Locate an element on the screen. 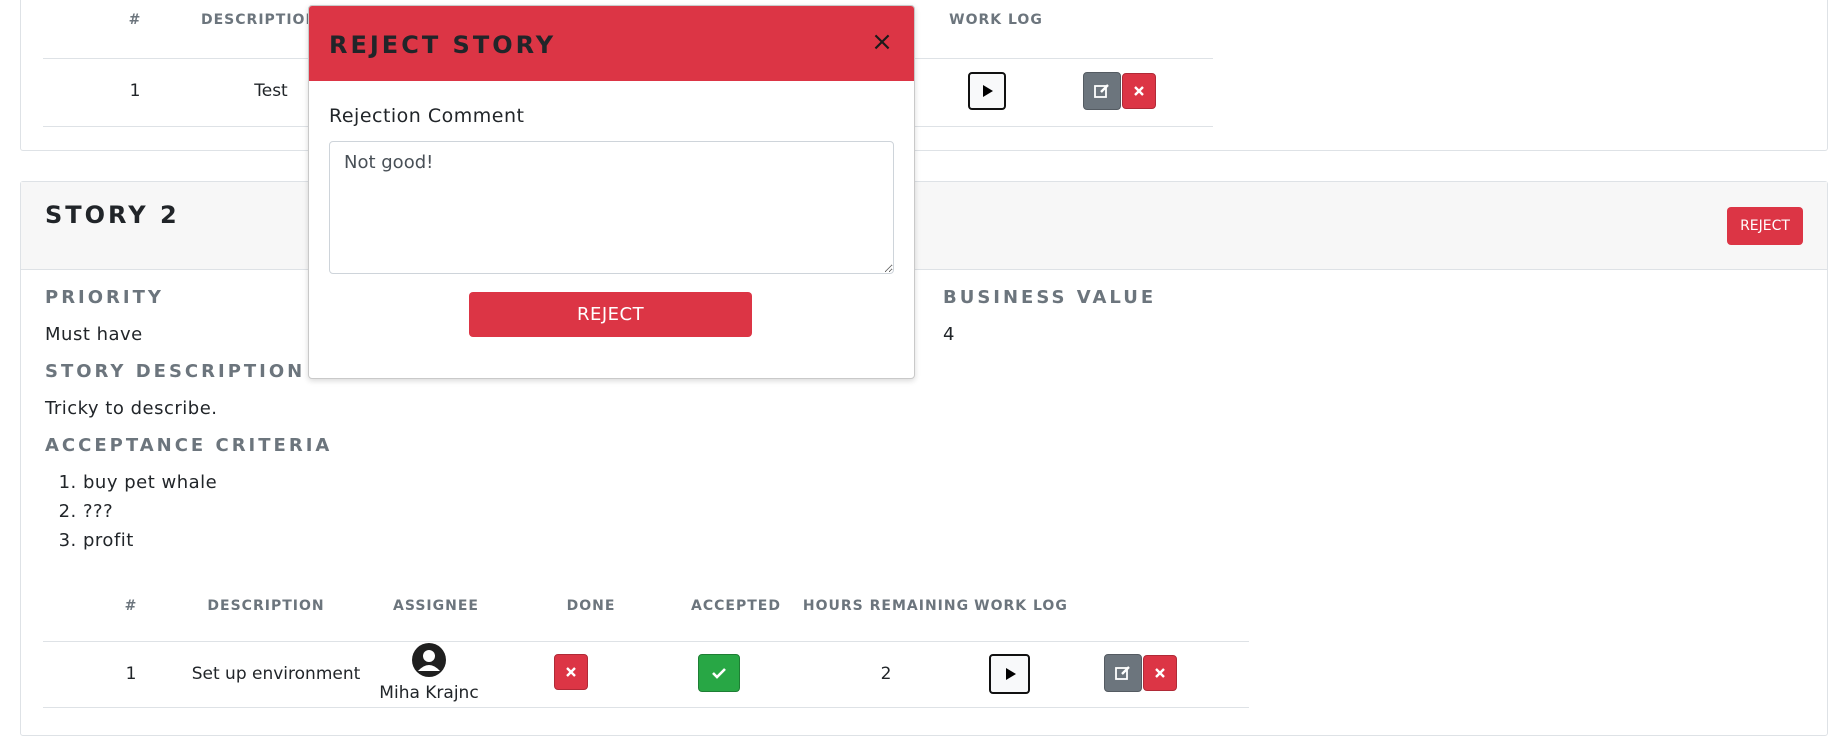 The height and width of the screenshot is (746, 1832). criteria-item: profit is located at coordinates (150, 540).